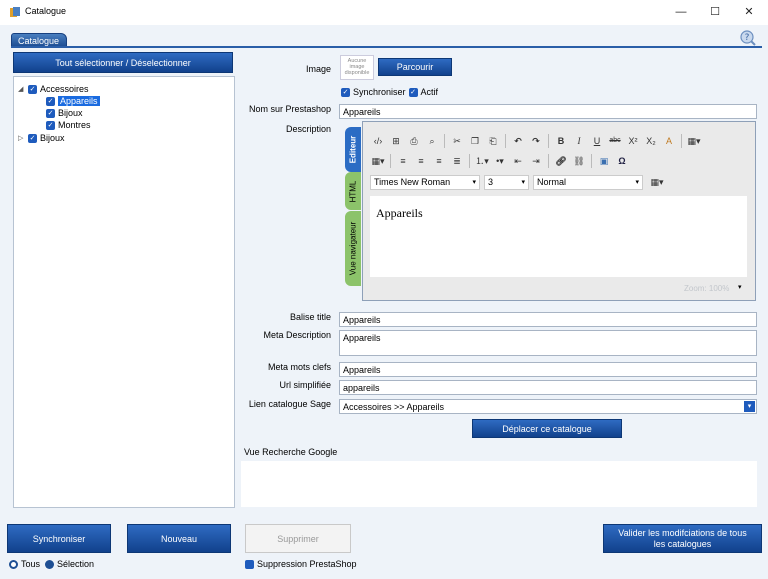 The width and height of the screenshot is (768, 579). I want to click on radio-all, so click(13, 564).